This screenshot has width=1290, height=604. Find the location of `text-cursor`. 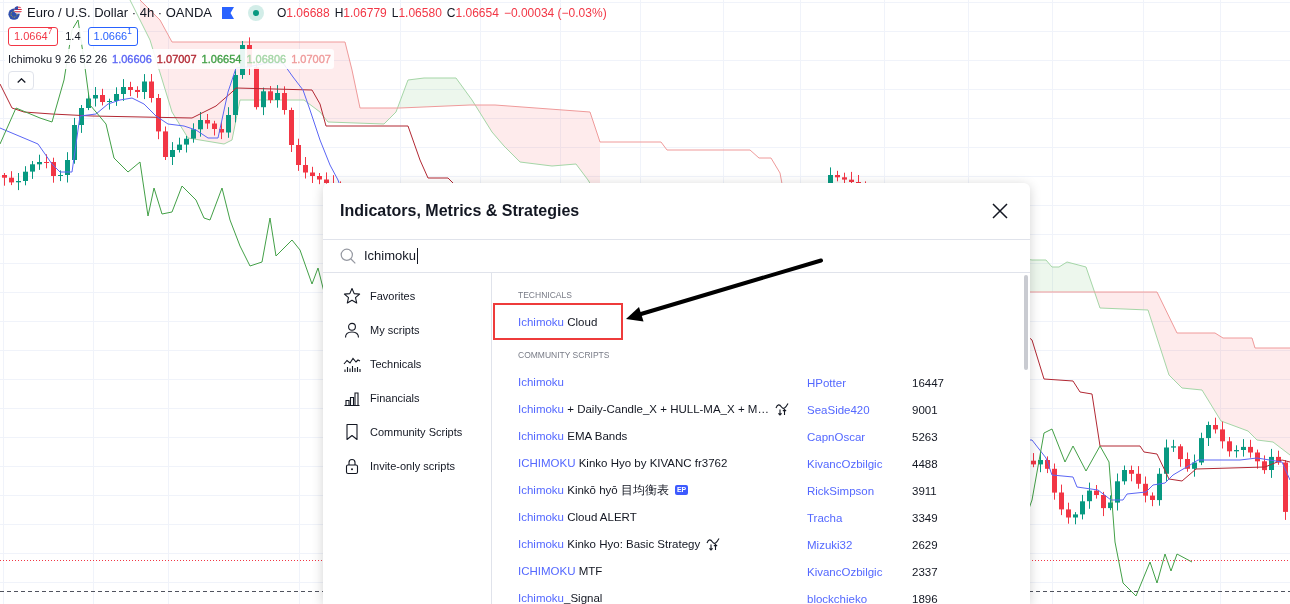

text-cursor is located at coordinates (418, 256).